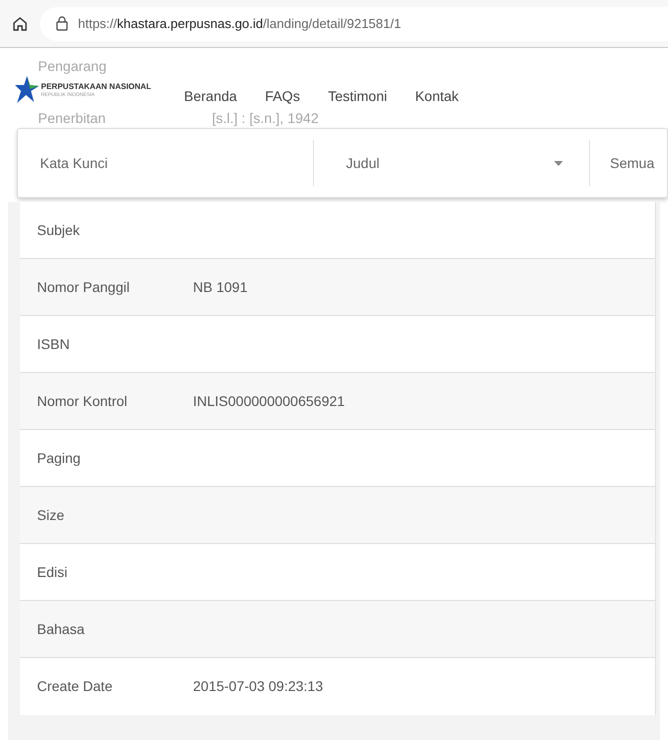 Image resolution: width=668 pixels, height=740 pixels. What do you see at coordinates (84, 287) in the screenshot?
I see `field-label: Nomor Panggil` at bounding box center [84, 287].